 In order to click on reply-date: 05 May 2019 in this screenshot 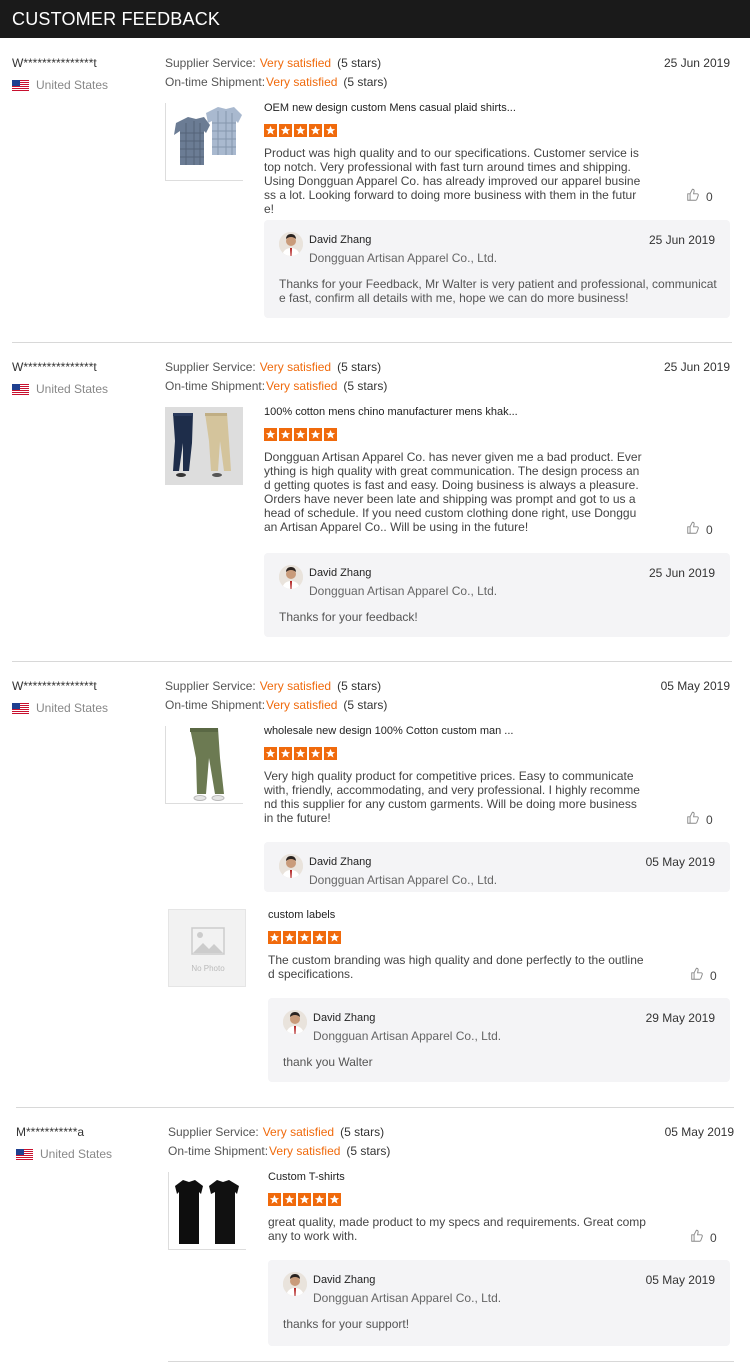, I will do `click(680, 862)`.